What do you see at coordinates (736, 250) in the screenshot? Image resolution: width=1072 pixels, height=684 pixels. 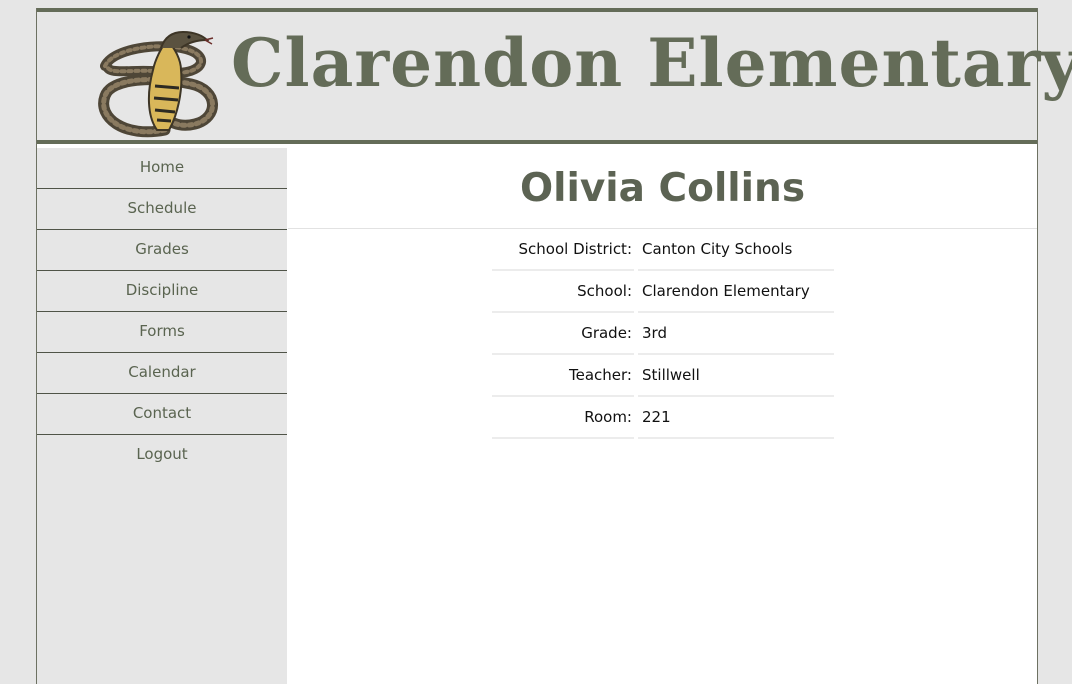 I see `detail-value: Canton City Schools` at bounding box center [736, 250].